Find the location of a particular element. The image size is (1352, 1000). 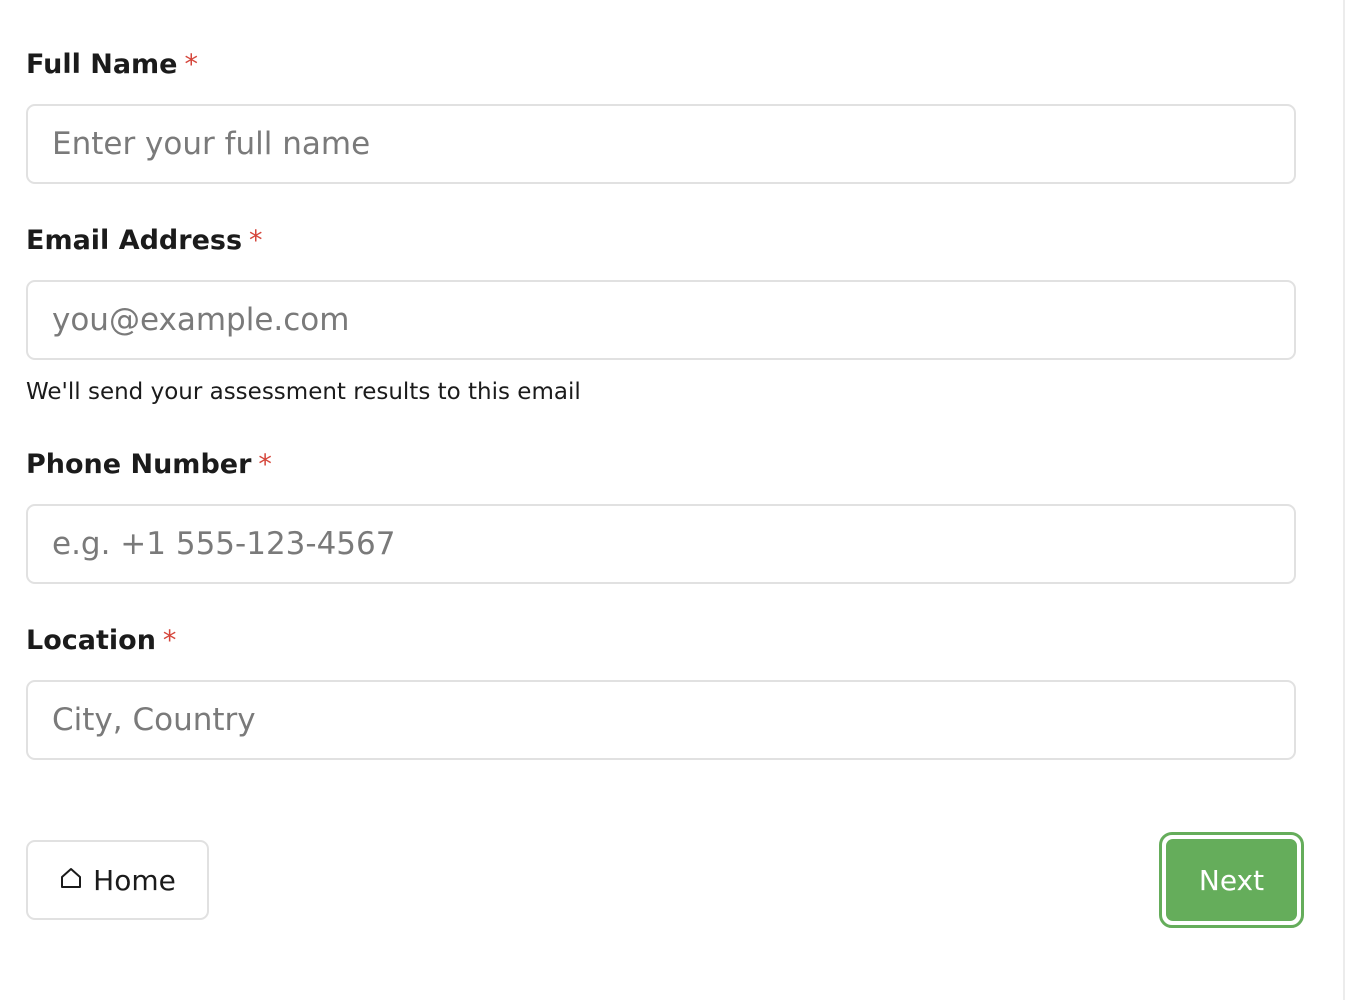

email-label-text: Email Address is located at coordinates (134, 240).